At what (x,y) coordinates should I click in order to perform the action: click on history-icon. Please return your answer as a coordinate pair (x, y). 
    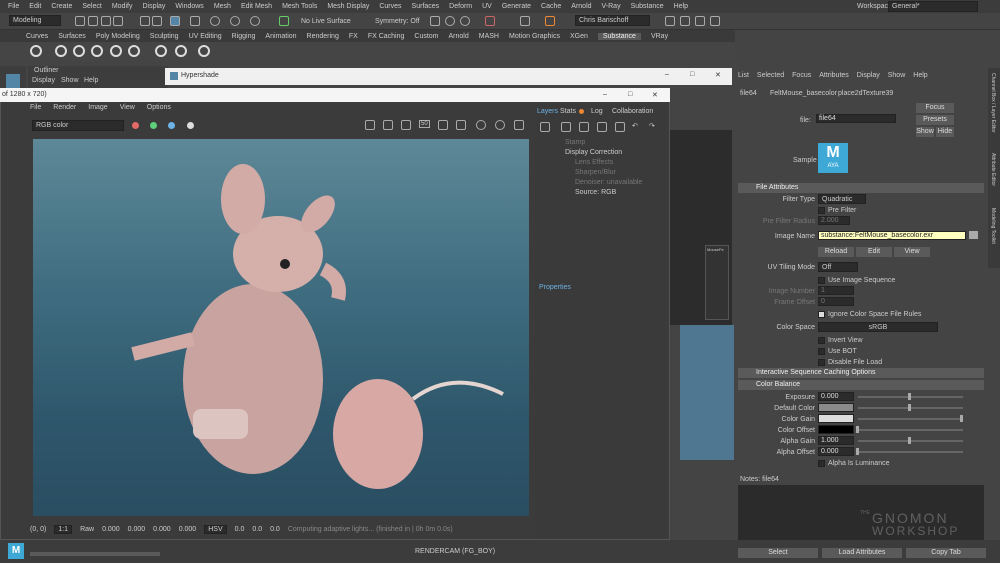
    Looking at the image, I should click on (435, 21).